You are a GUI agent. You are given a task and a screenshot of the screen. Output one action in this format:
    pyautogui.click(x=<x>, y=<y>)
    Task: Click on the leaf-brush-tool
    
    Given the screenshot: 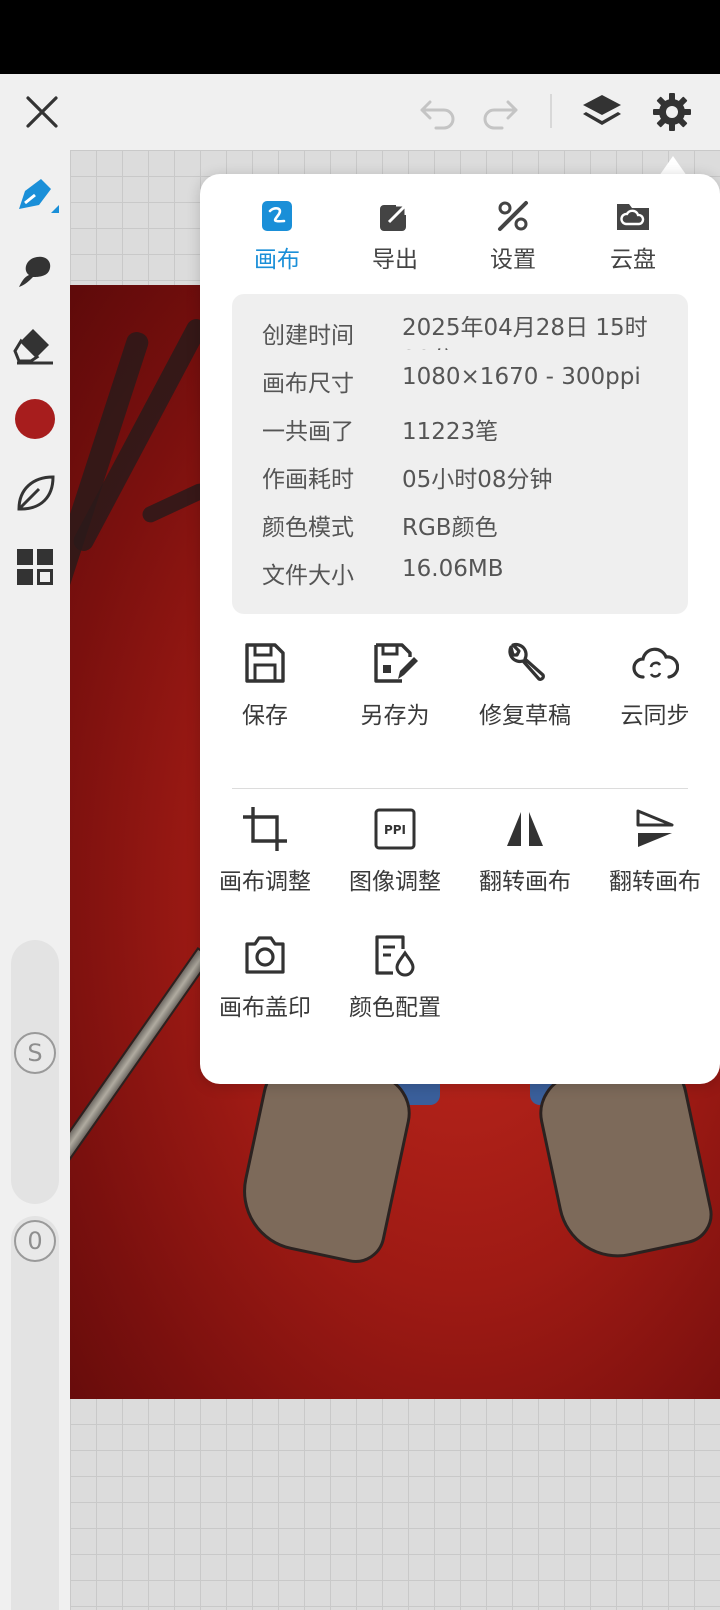 What is the action you would take?
    pyautogui.click(x=35, y=493)
    